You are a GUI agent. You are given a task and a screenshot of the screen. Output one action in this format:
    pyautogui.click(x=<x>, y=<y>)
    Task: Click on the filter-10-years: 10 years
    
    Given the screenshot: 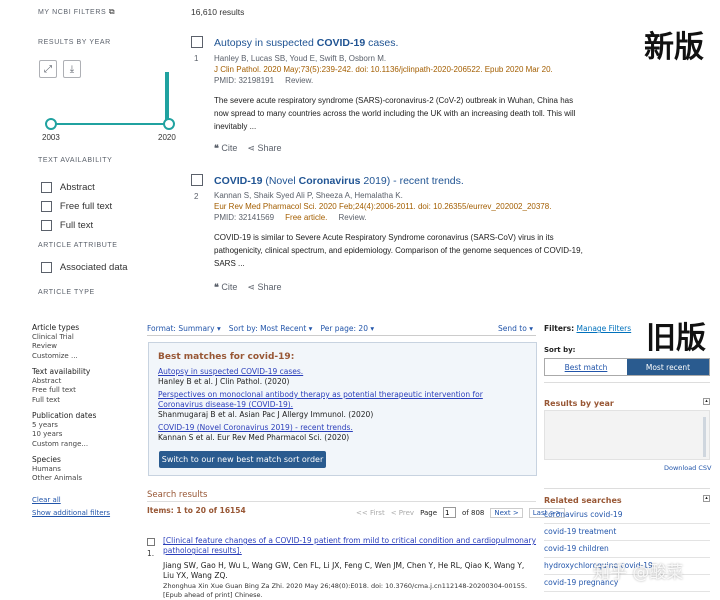 What is the action you would take?
    pyautogui.click(x=82, y=435)
    